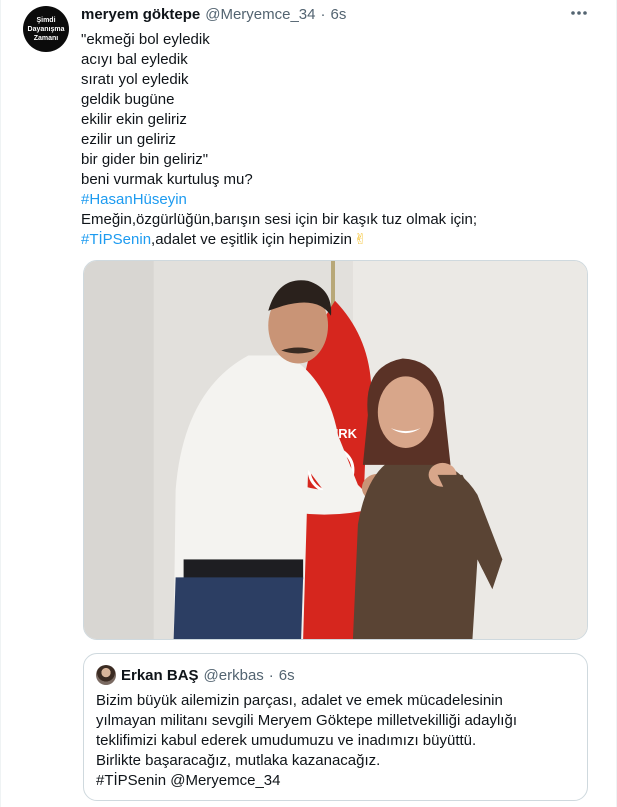  I want to click on quoted-hashtag: #TİPSenin, so click(131, 780).